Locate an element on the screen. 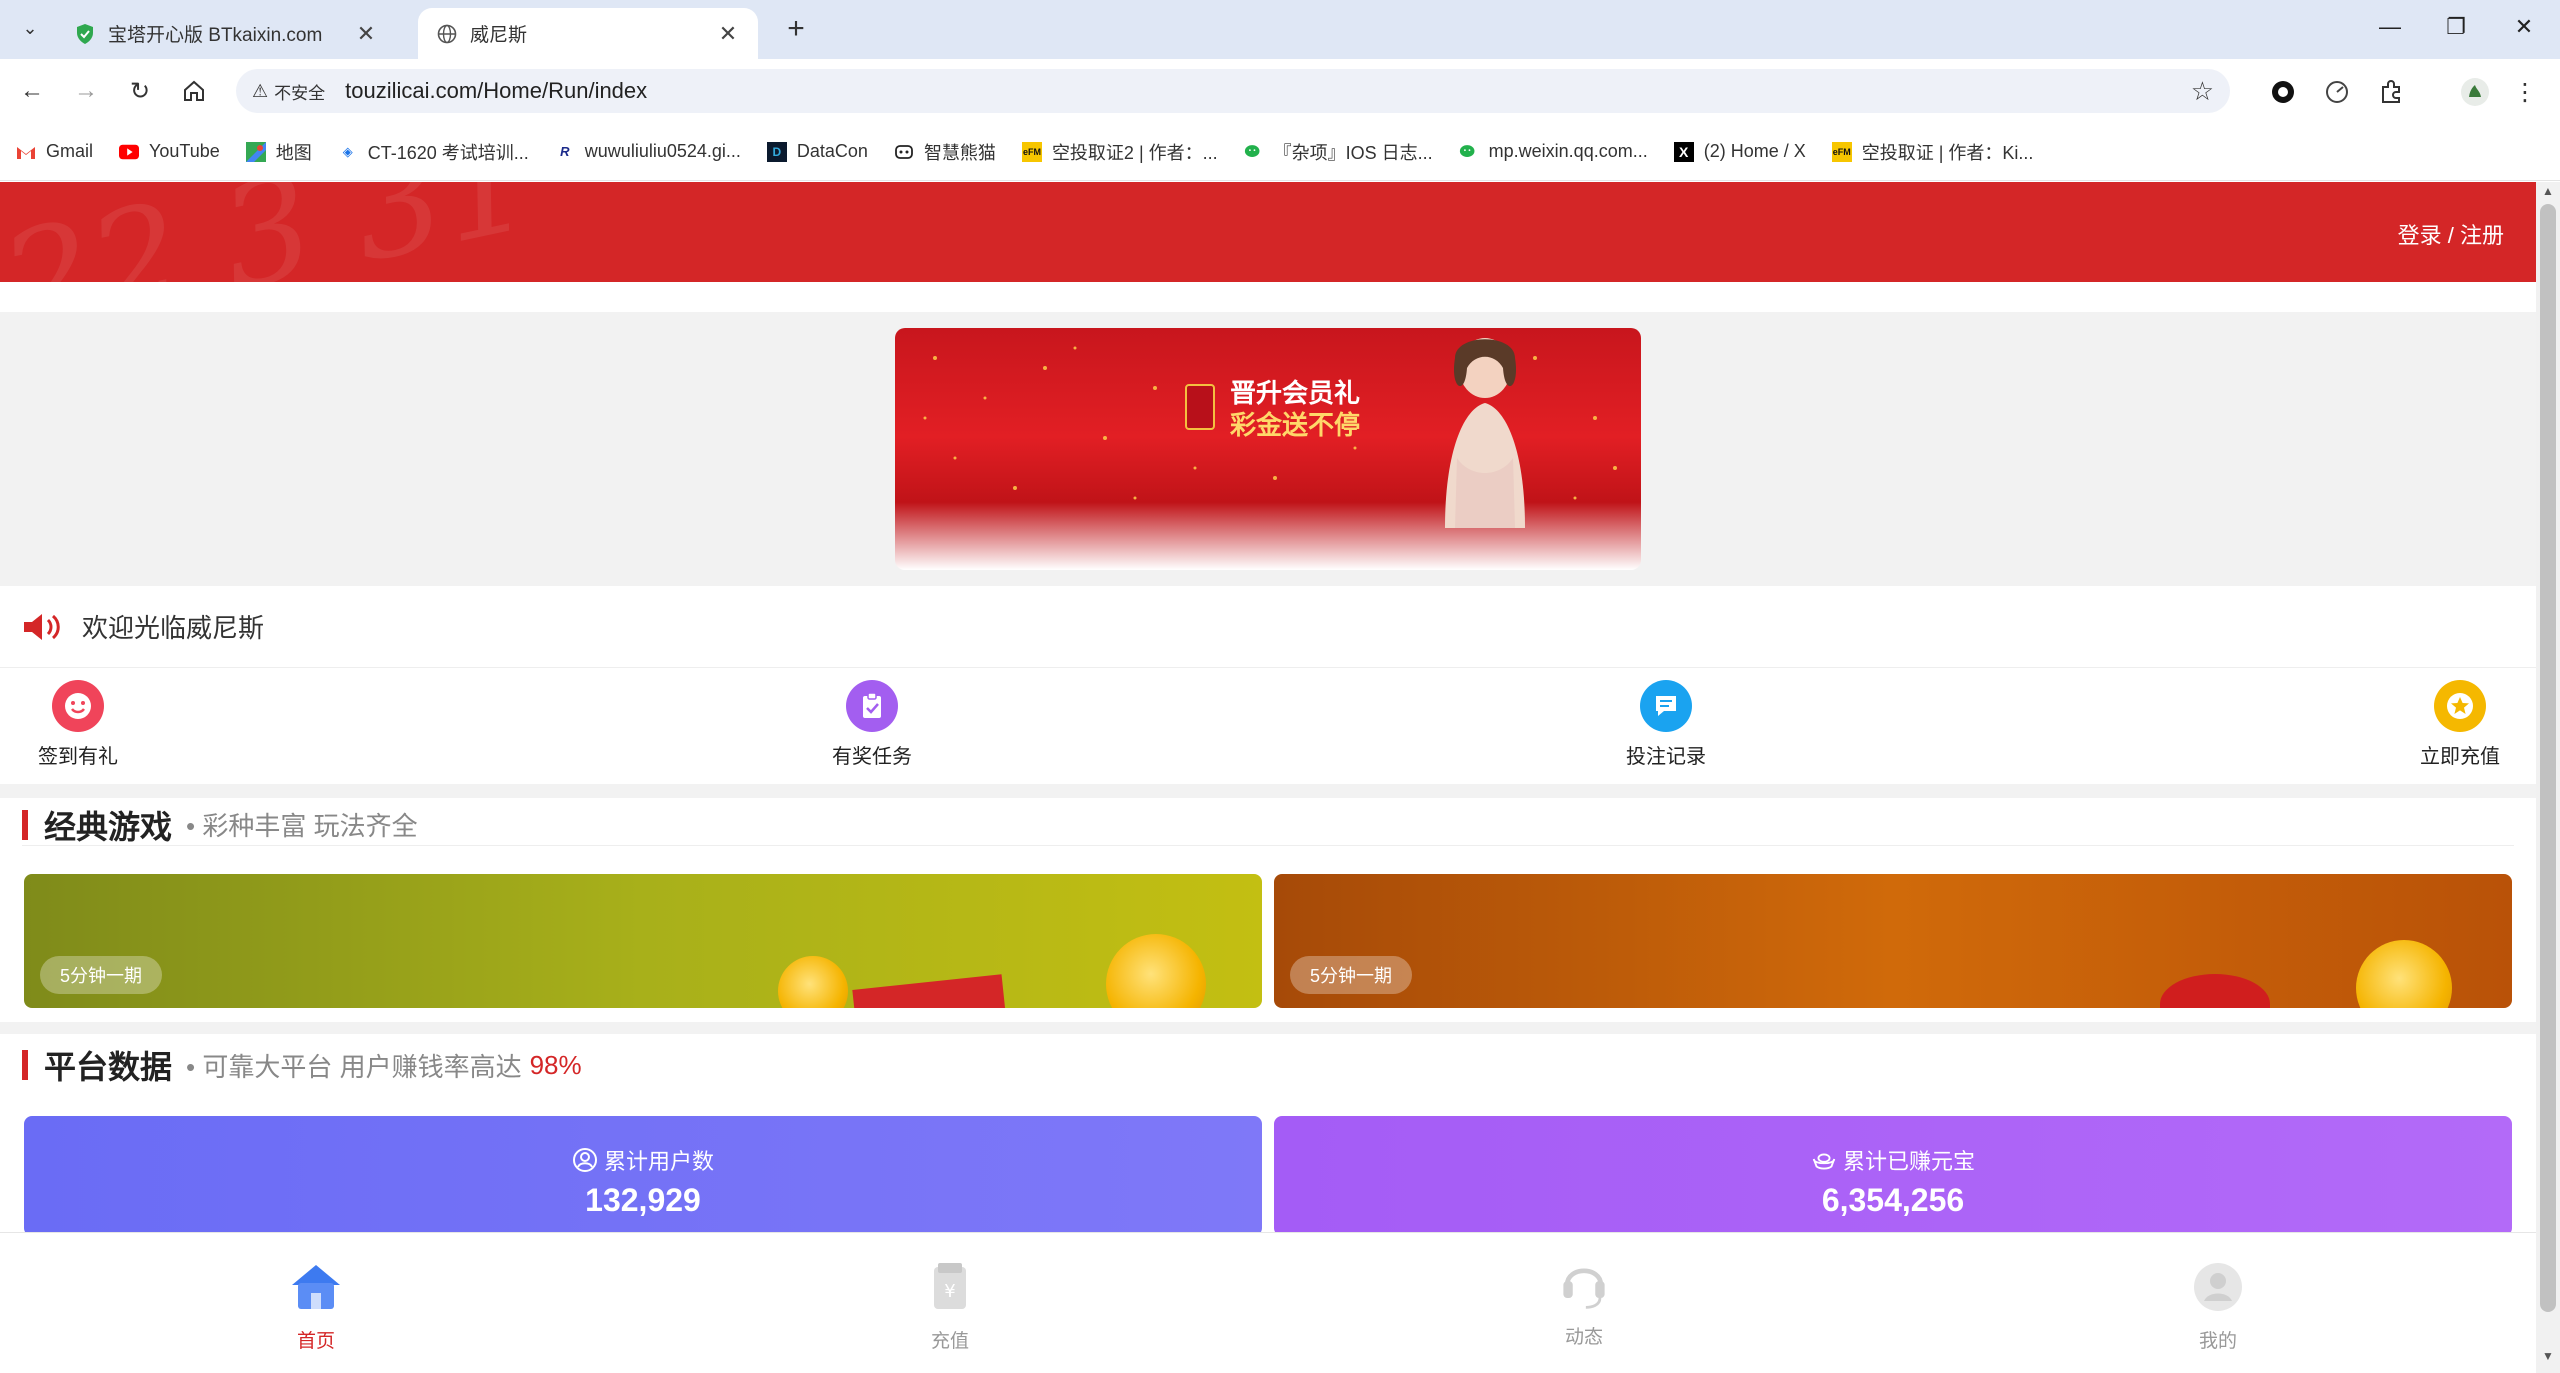 The image size is (2560, 1373). performance-gauge-icon is located at coordinates (2337, 92).